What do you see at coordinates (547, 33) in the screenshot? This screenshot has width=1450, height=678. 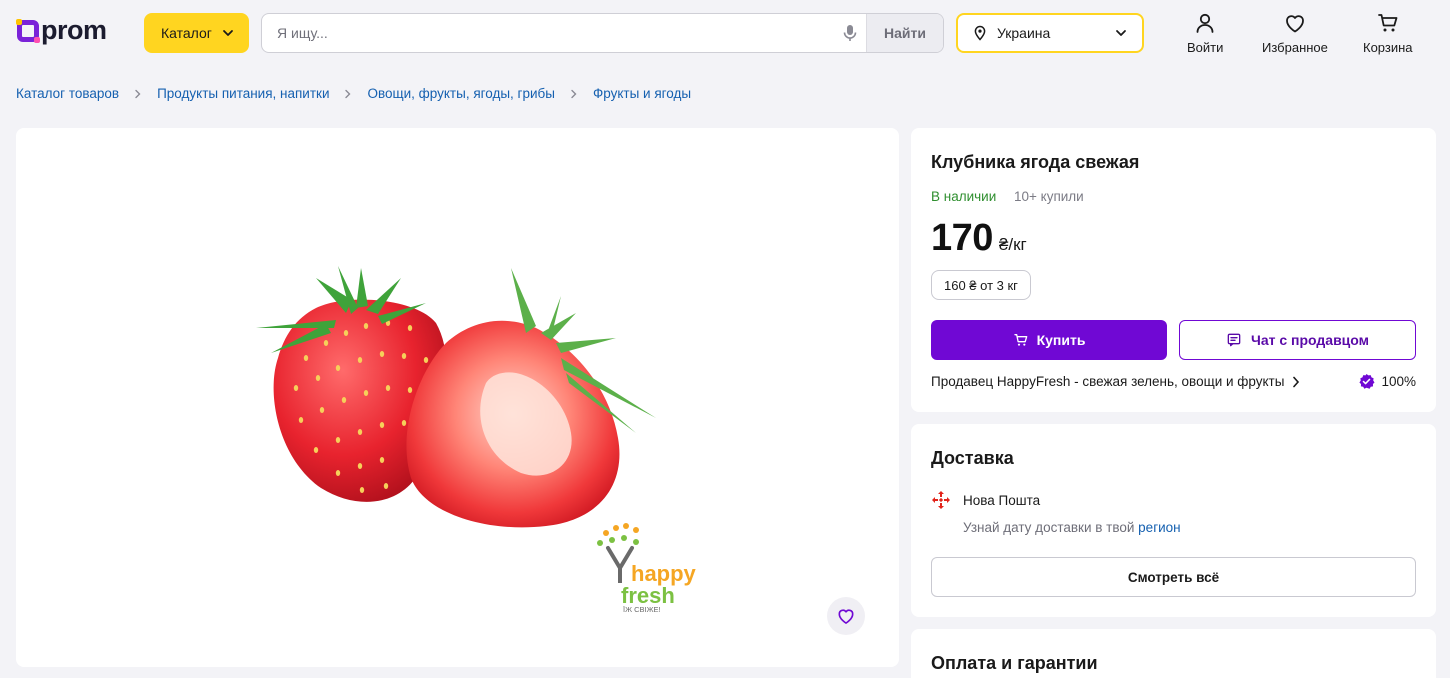 I see `search-input` at bounding box center [547, 33].